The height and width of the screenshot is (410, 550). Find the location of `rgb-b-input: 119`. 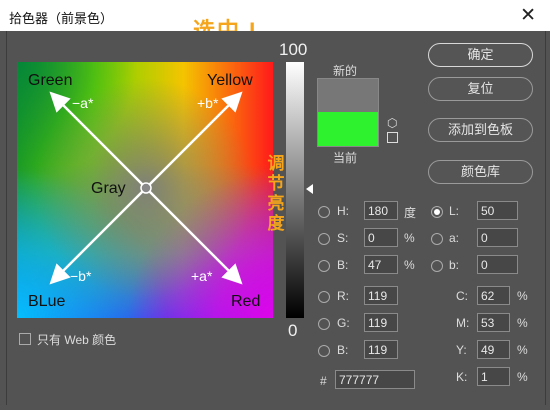

rgb-b-input: 119 is located at coordinates (381, 349).